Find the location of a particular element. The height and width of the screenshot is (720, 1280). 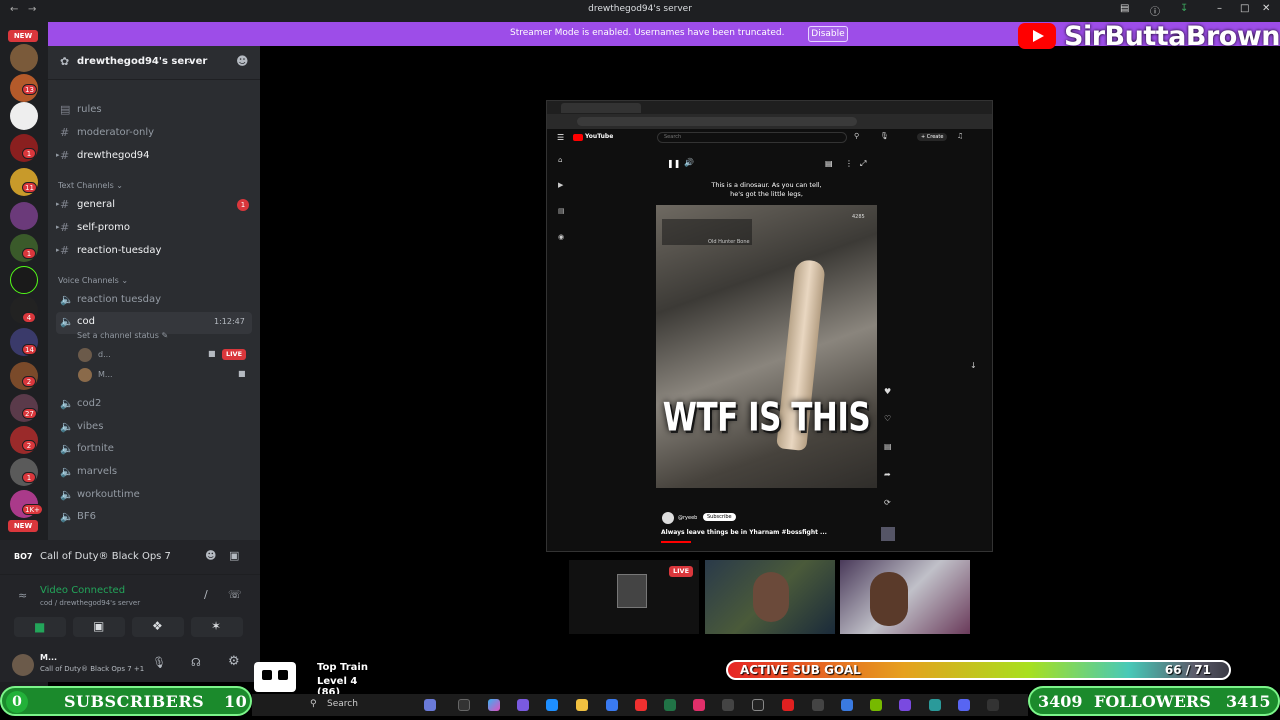

pause-icon: ❚❚ is located at coordinates (673, 163).